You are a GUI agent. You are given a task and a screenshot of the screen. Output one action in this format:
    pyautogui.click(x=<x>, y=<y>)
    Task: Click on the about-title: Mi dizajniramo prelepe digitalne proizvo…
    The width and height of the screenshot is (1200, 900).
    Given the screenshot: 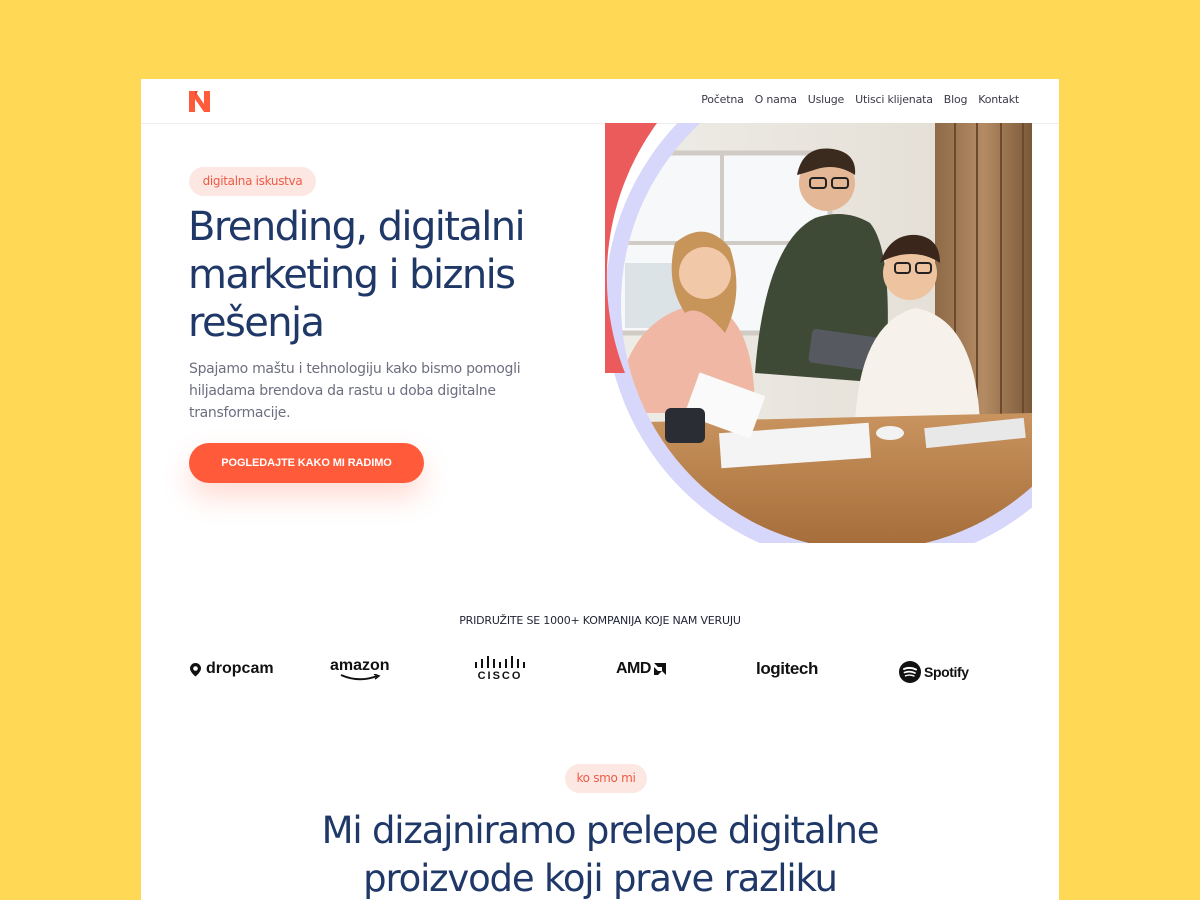 What is the action you would take?
    pyautogui.click(x=600, y=853)
    